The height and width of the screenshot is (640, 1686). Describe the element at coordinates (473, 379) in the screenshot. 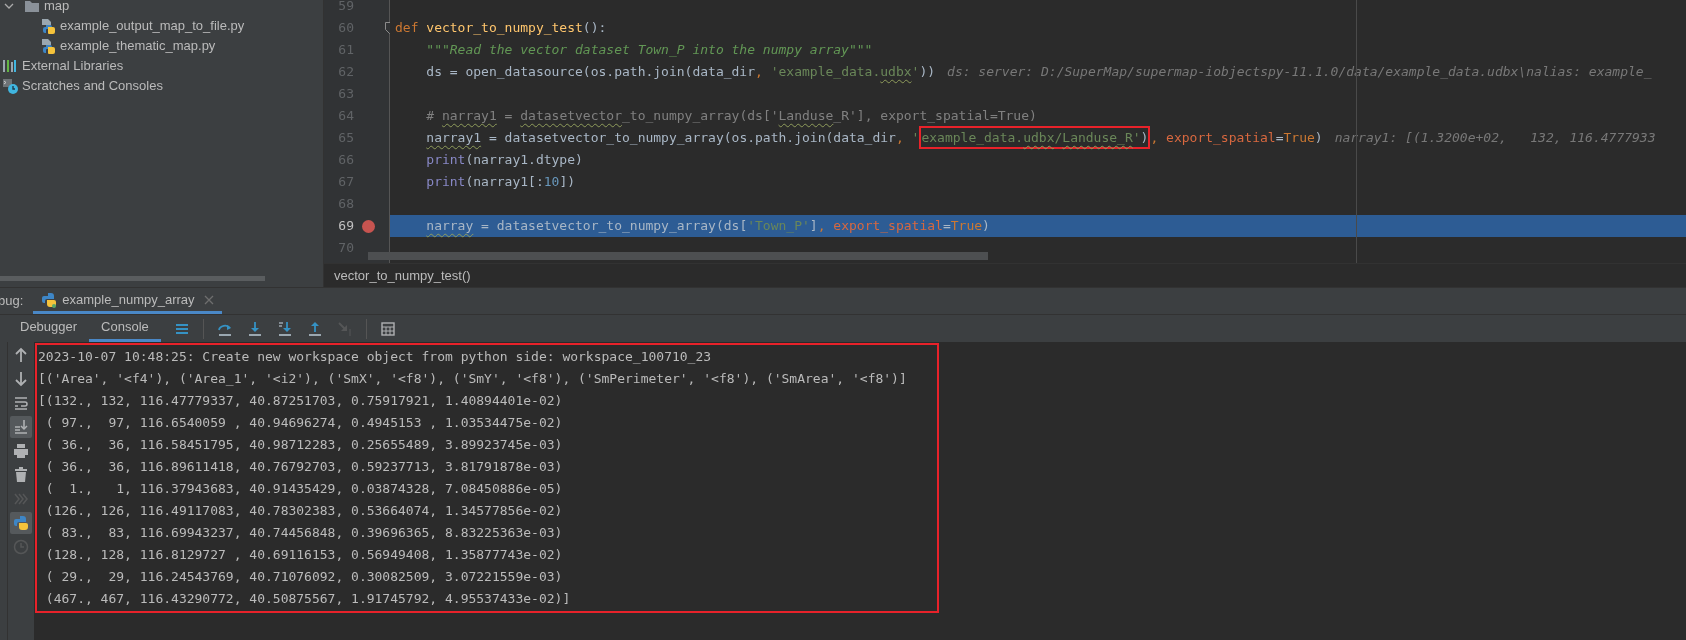

I see `console-line: [('Area', '<f4'), ('Area_1', '<i2'), ('SmX', '<f8'), ('SmY', '<f8'), ('SmPerimeter', '<f8'), ('SmArea', '<f8')]` at that location.